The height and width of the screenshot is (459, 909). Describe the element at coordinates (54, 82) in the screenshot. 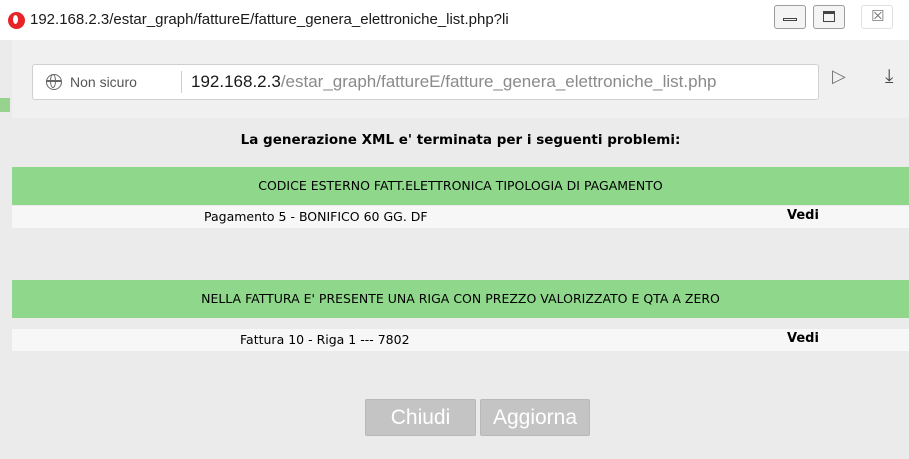

I see `globe-icon` at that location.